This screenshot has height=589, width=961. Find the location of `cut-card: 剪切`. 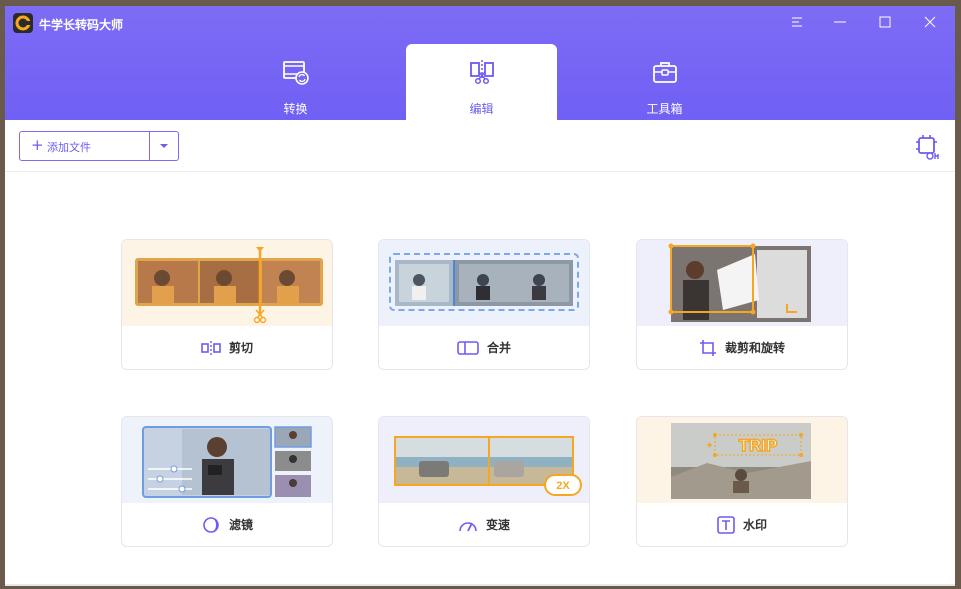

cut-card: 剪切 is located at coordinates (227, 304).